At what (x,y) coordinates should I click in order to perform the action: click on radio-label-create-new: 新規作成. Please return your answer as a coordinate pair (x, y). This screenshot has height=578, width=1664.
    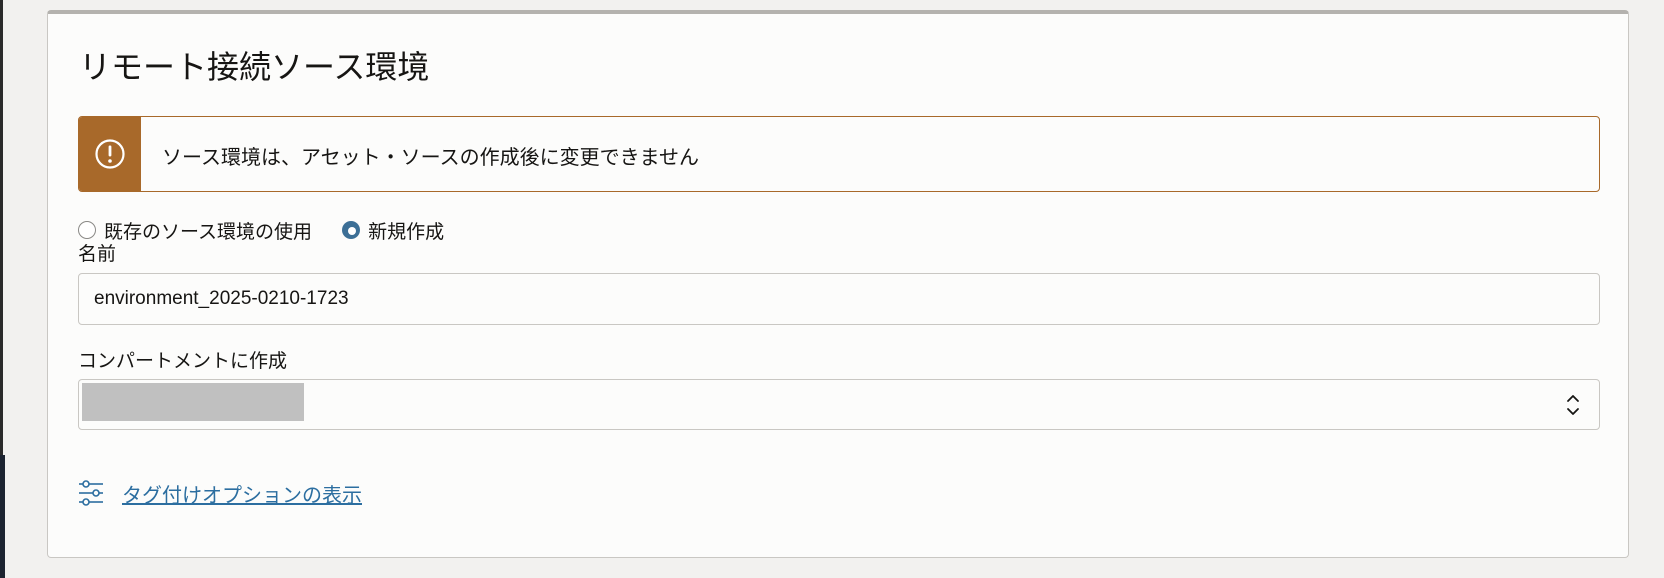
    Looking at the image, I should click on (406, 231).